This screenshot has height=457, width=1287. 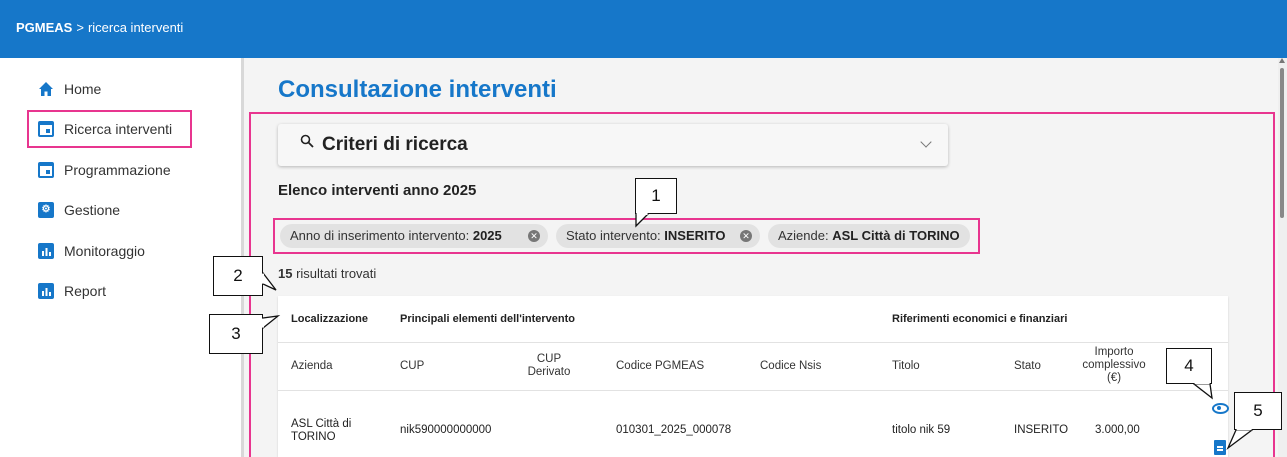 I want to click on results-text: risultati trovati, so click(x=336, y=273).